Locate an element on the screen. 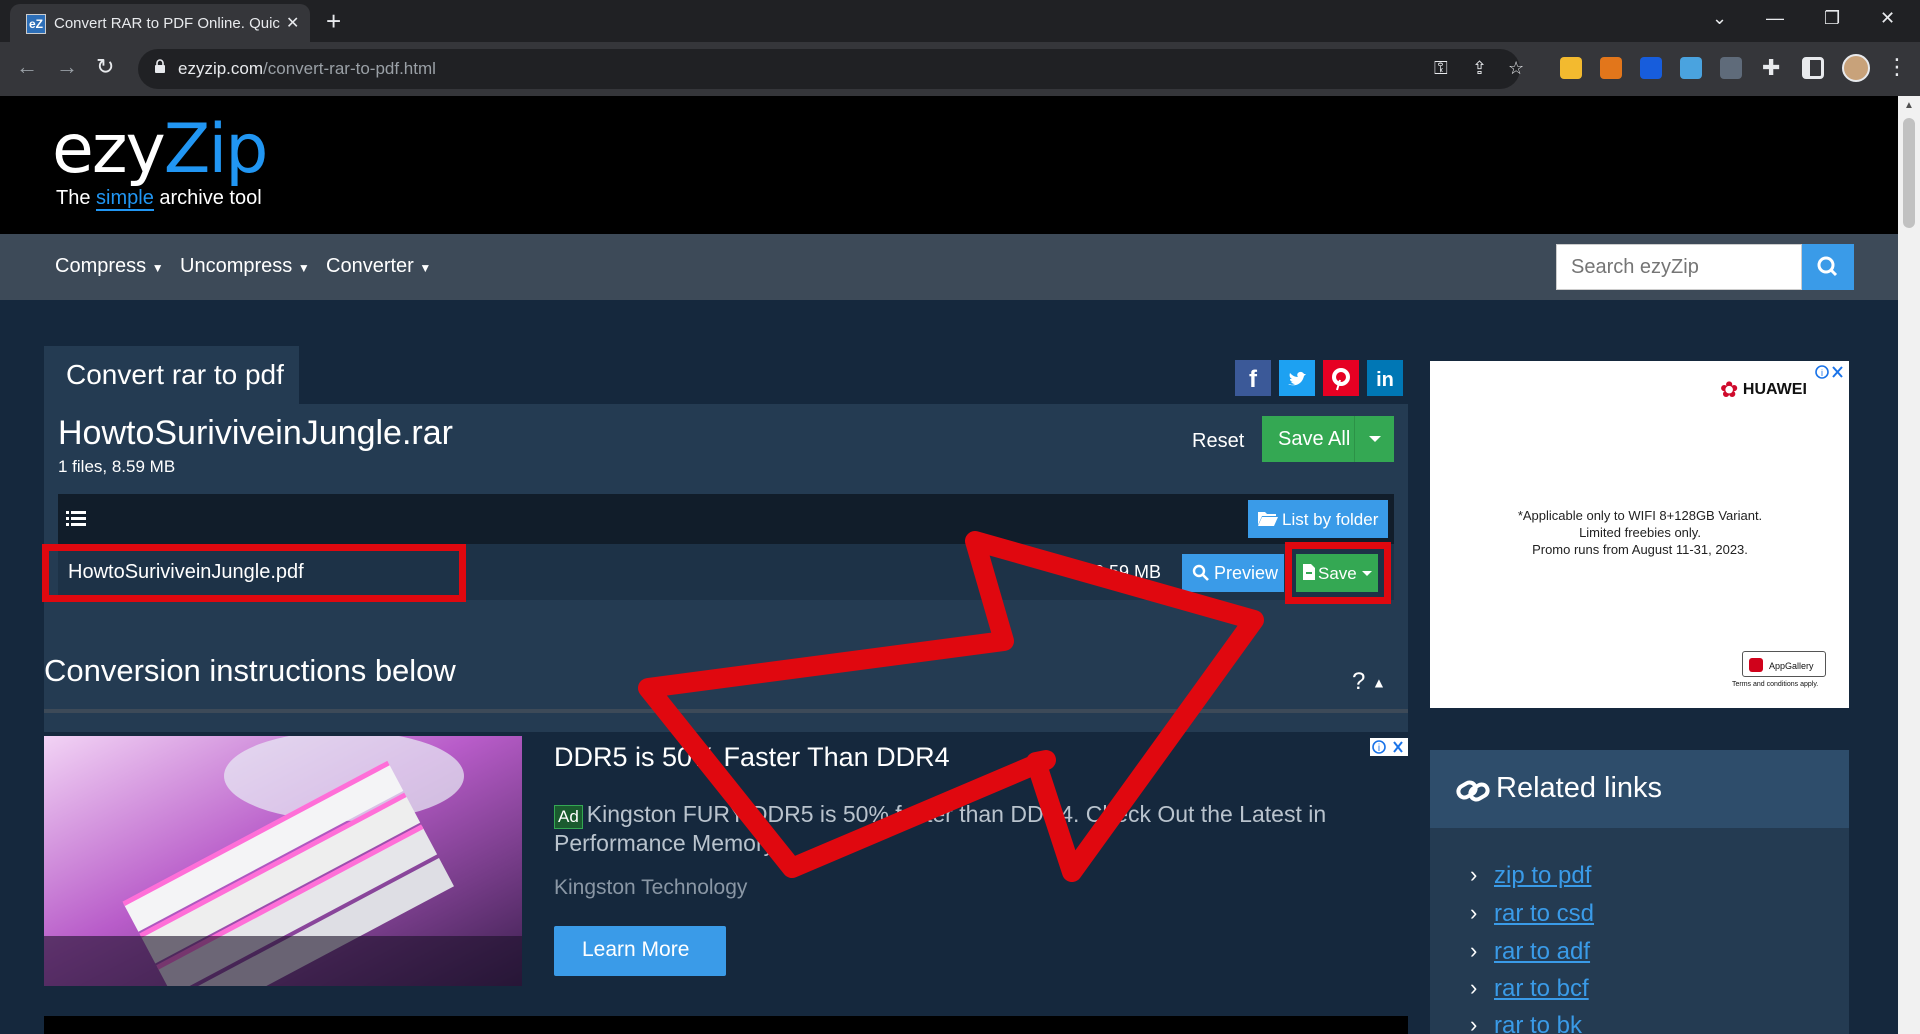 This screenshot has height=1034, width=1920. instructions-title: Conversion instructions below is located at coordinates (250, 670).